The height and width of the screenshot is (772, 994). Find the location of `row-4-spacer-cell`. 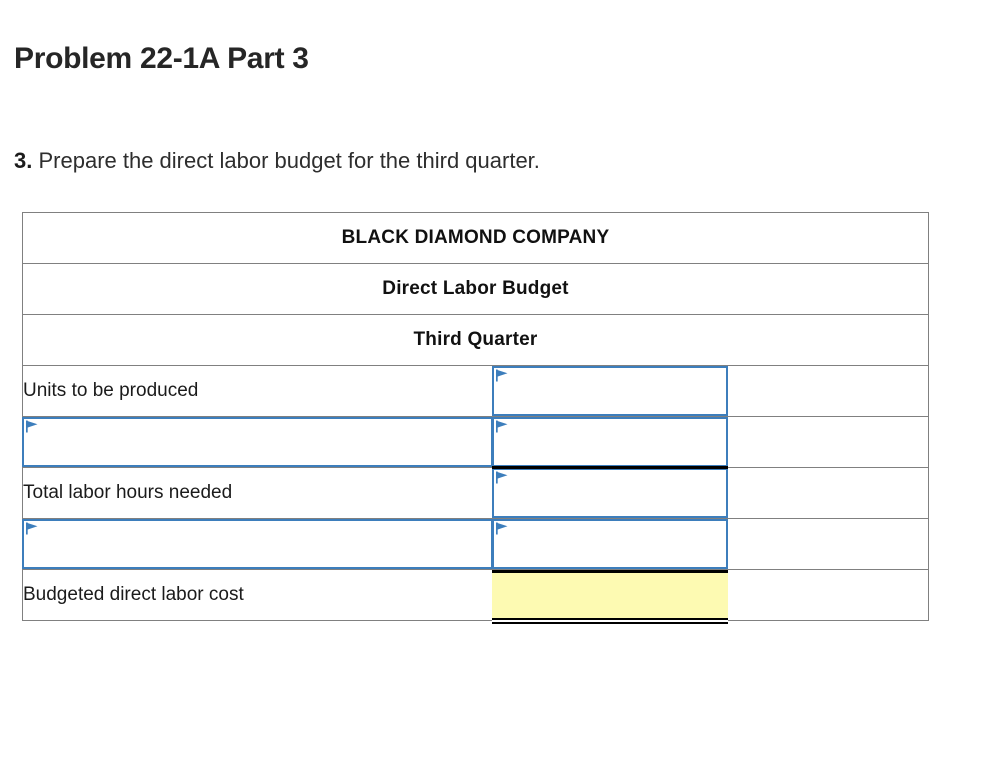

row-4-spacer-cell is located at coordinates (828, 544).